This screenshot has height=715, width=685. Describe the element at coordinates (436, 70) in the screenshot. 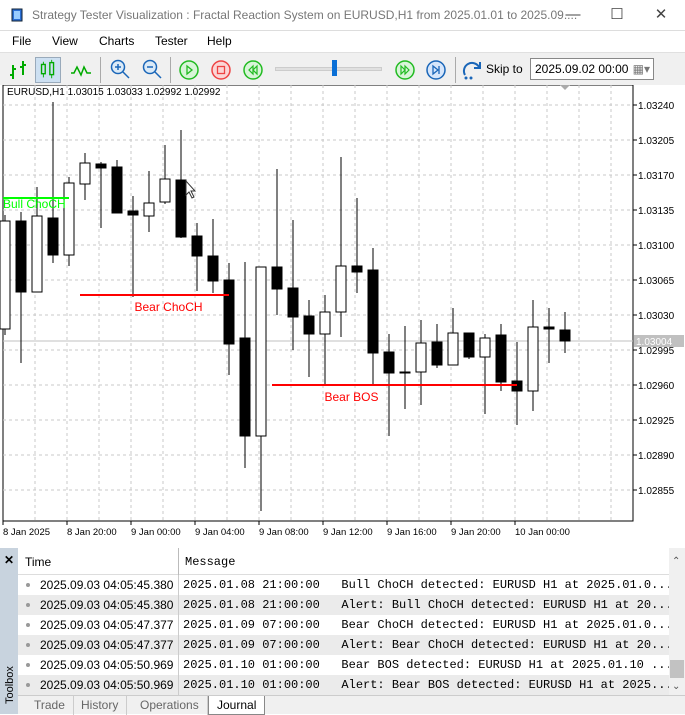

I see `step-forward-icon` at that location.